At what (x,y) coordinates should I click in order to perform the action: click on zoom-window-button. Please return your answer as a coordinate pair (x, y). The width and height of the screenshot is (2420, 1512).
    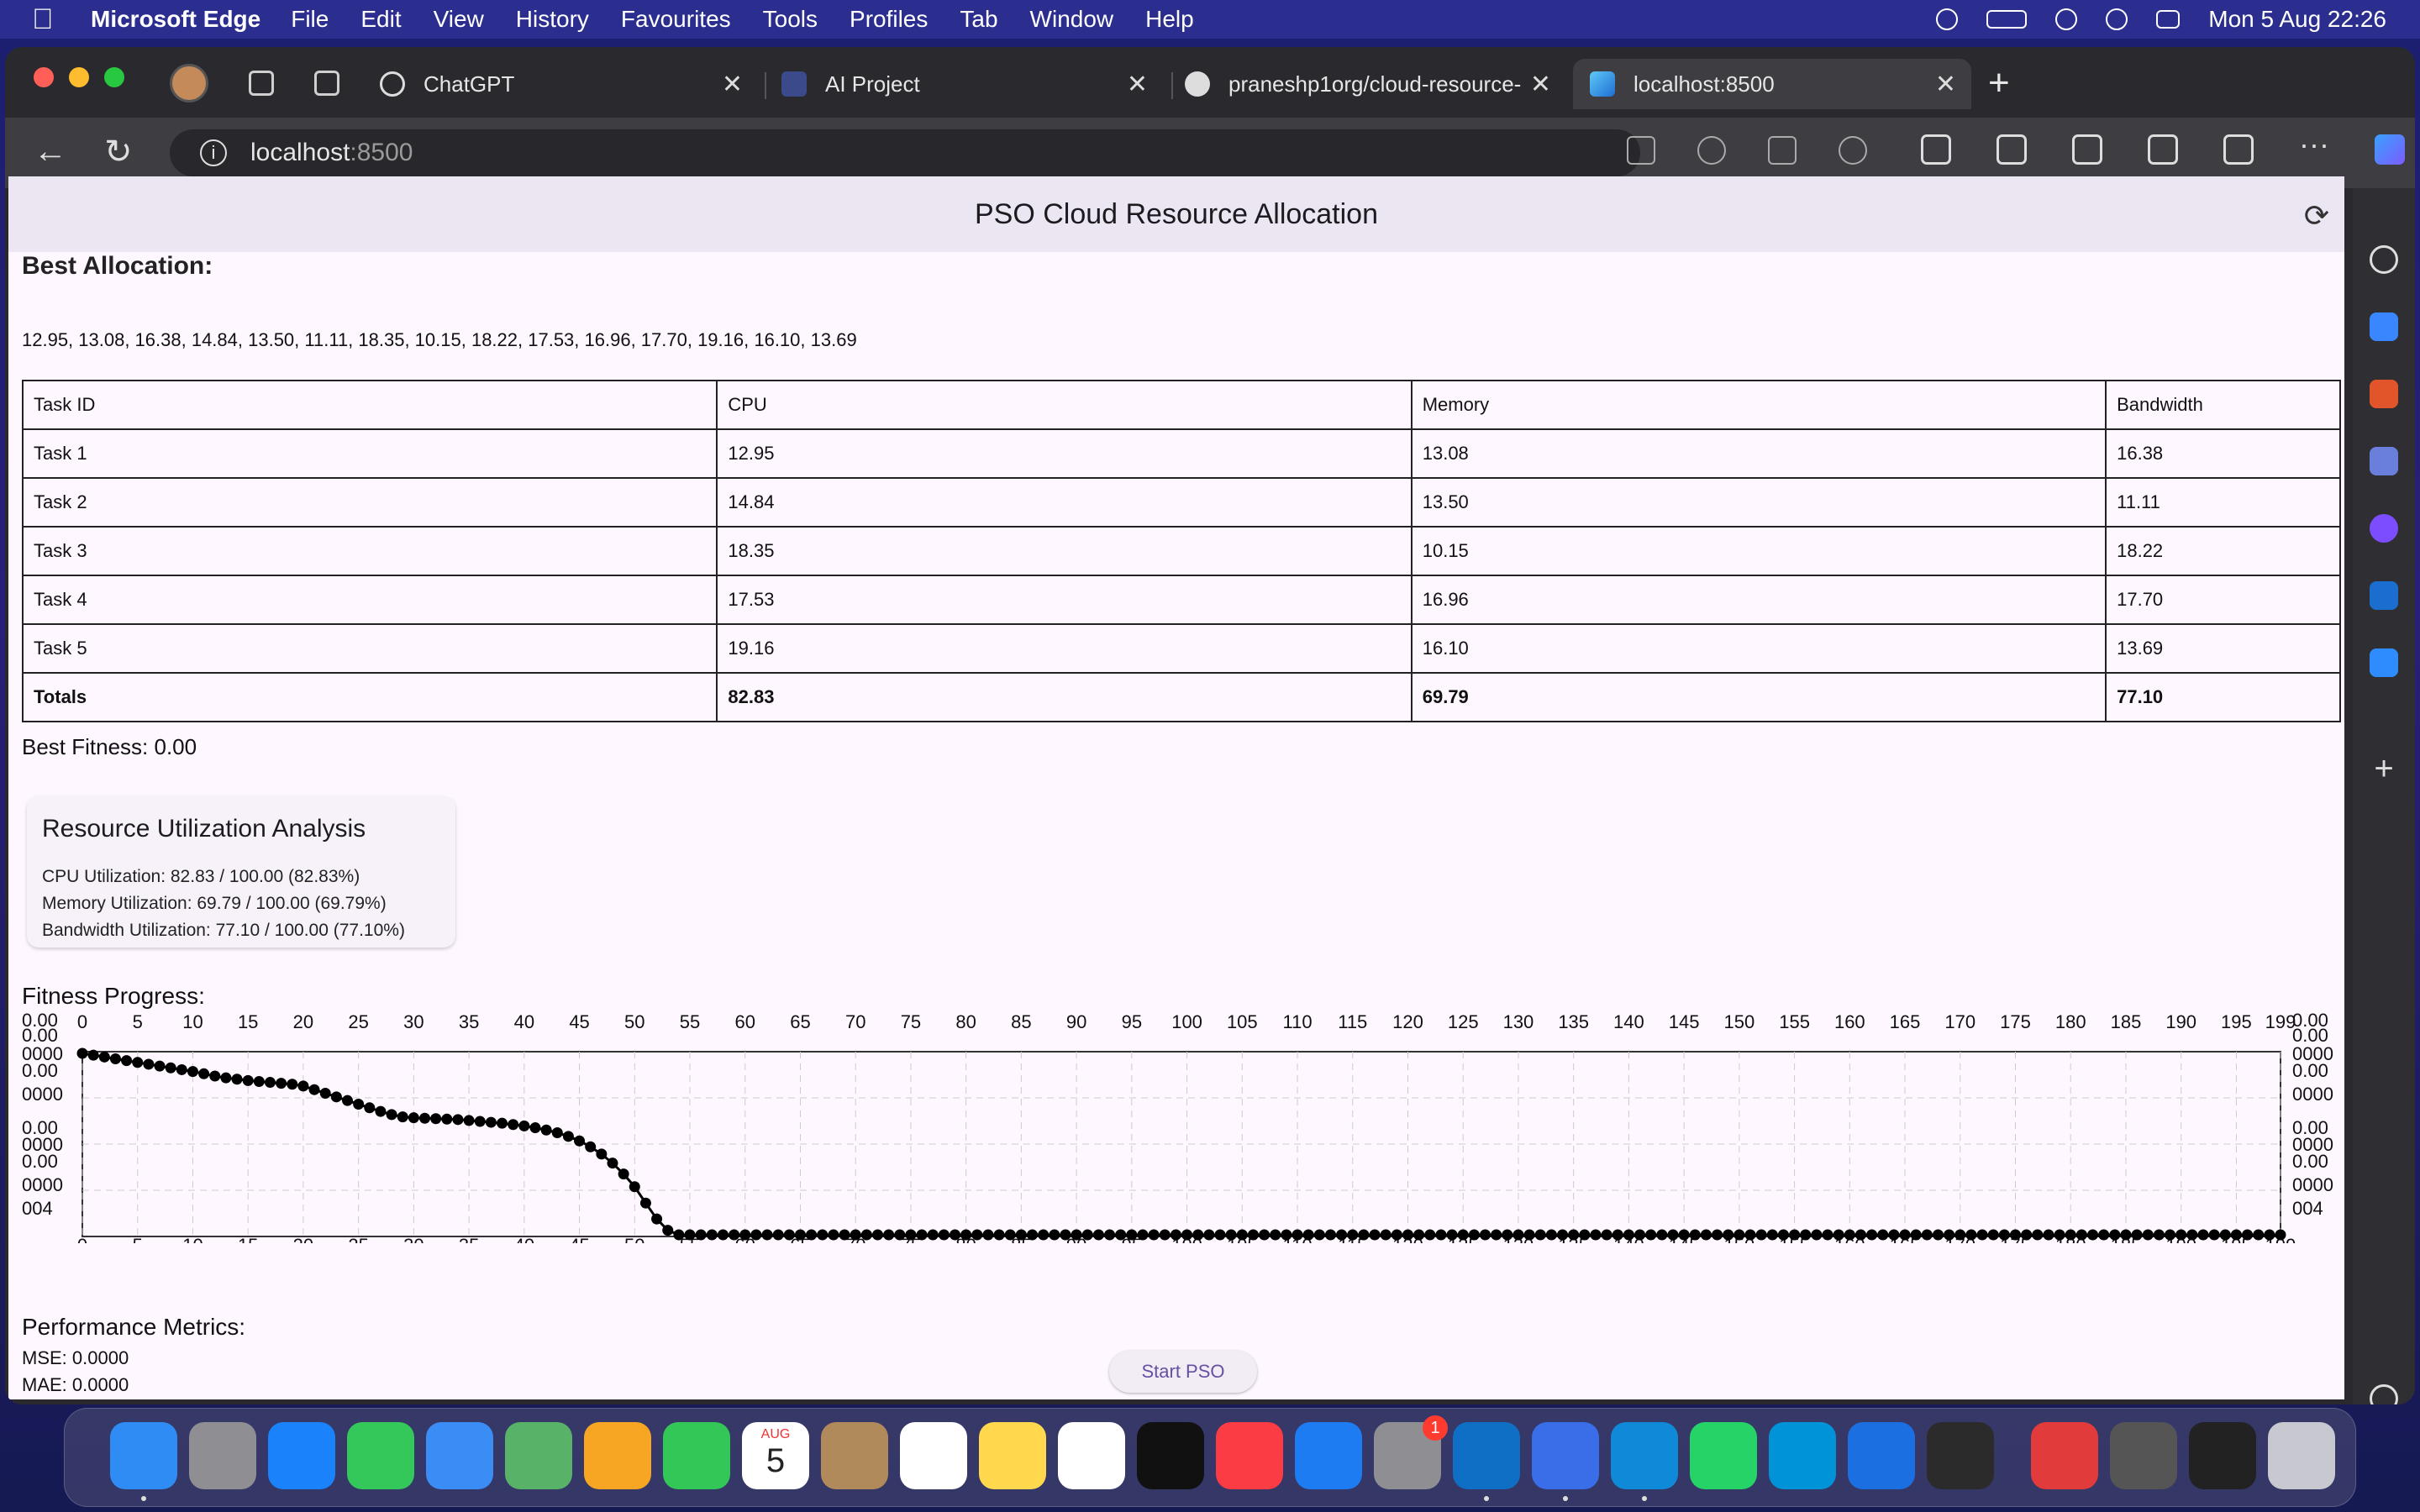
    Looking at the image, I should click on (114, 77).